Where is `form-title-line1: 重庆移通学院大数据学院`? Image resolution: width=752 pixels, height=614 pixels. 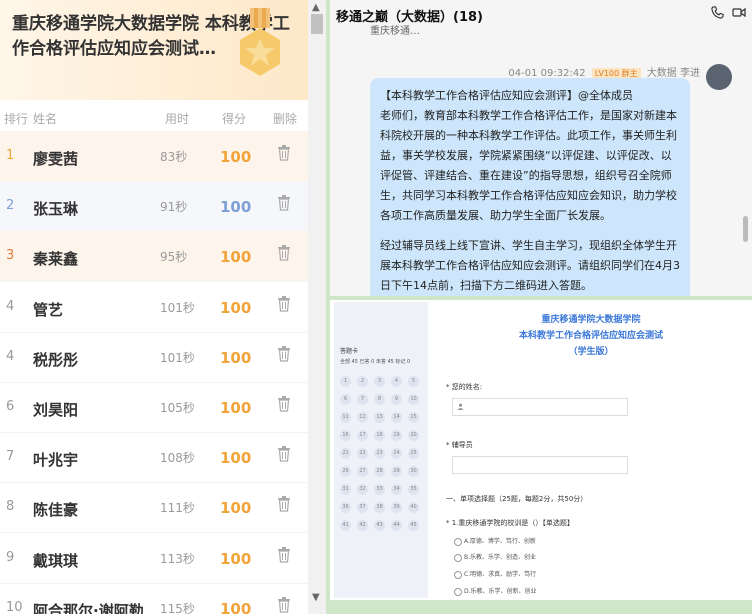
form-title-line1: 重庆移通学院大数据学院 is located at coordinates (591, 320).